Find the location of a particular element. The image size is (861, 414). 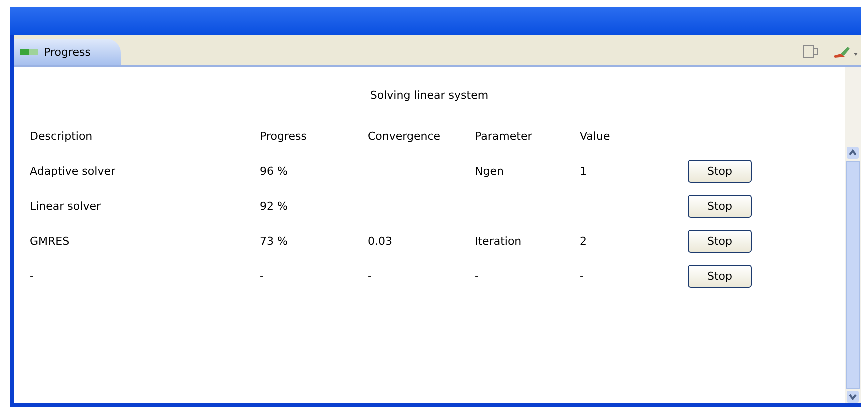

view-tab: Progress is located at coordinates (67, 52).